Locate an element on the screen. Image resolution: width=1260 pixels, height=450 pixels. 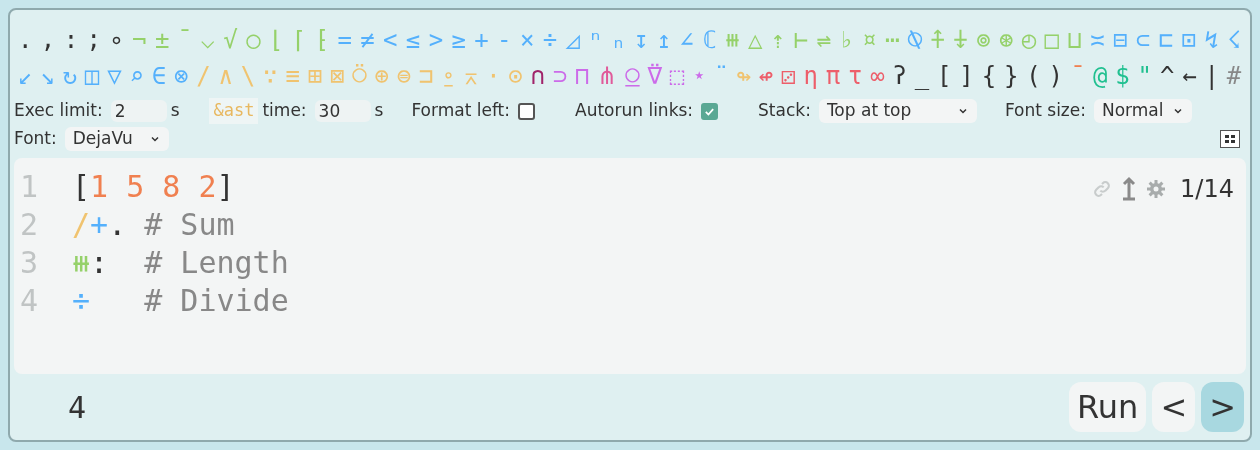
glyph-button: ⁿ is located at coordinates (595, 40).